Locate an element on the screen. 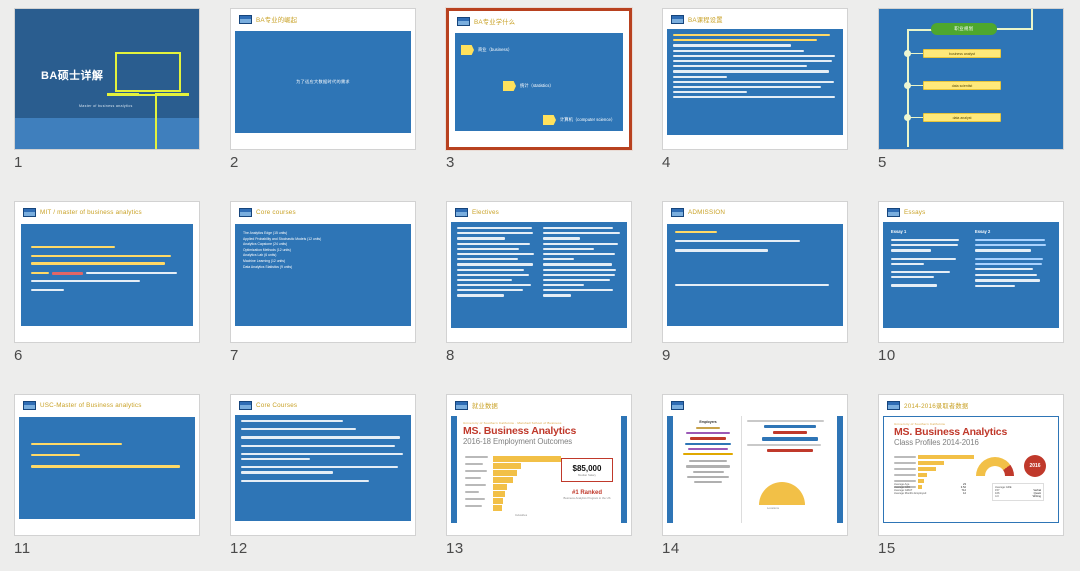 This screenshot has height=571, width=1080. slide-number-1: 1 is located at coordinates (18, 162).